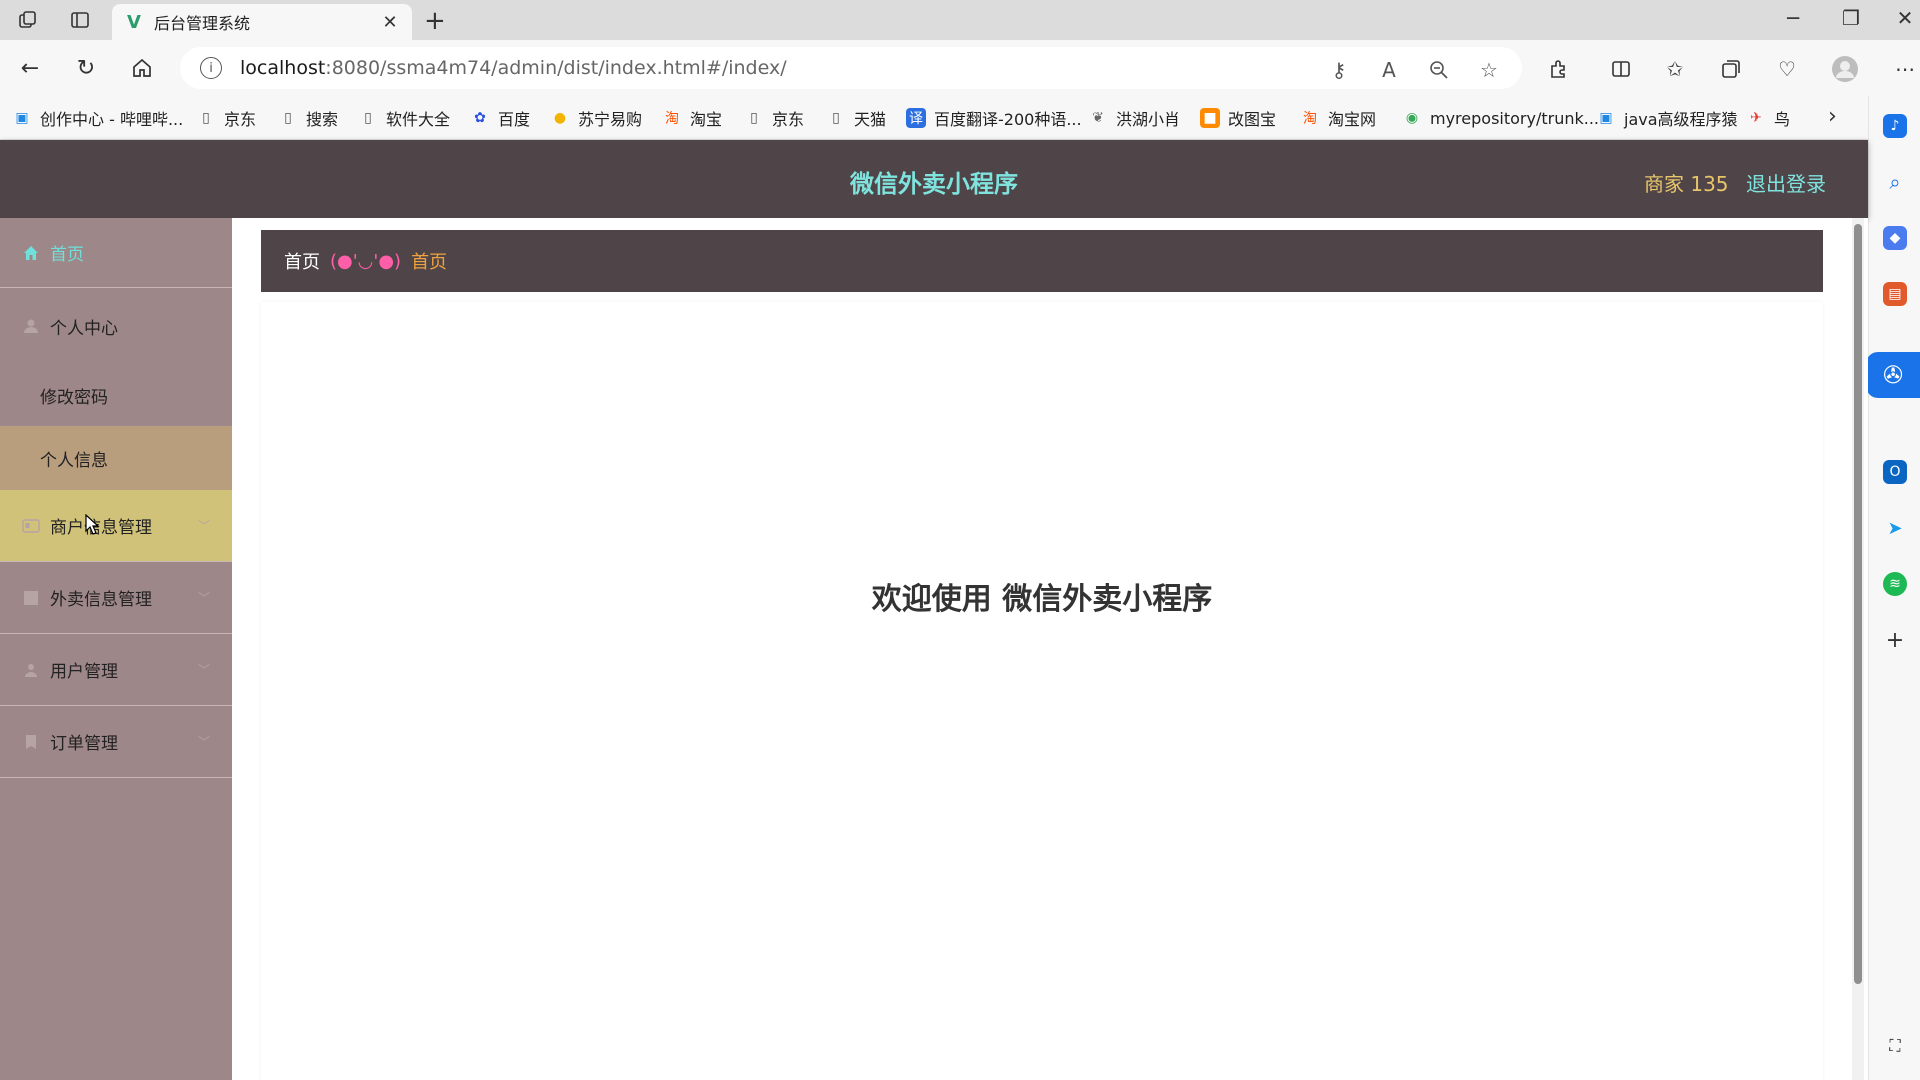 The width and height of the screenshot is (1920, 1080). Describe the element at coordinates (116, 395) in the screenshot. I see `sidebar-subitem-change-password: 修改密码` at that location.